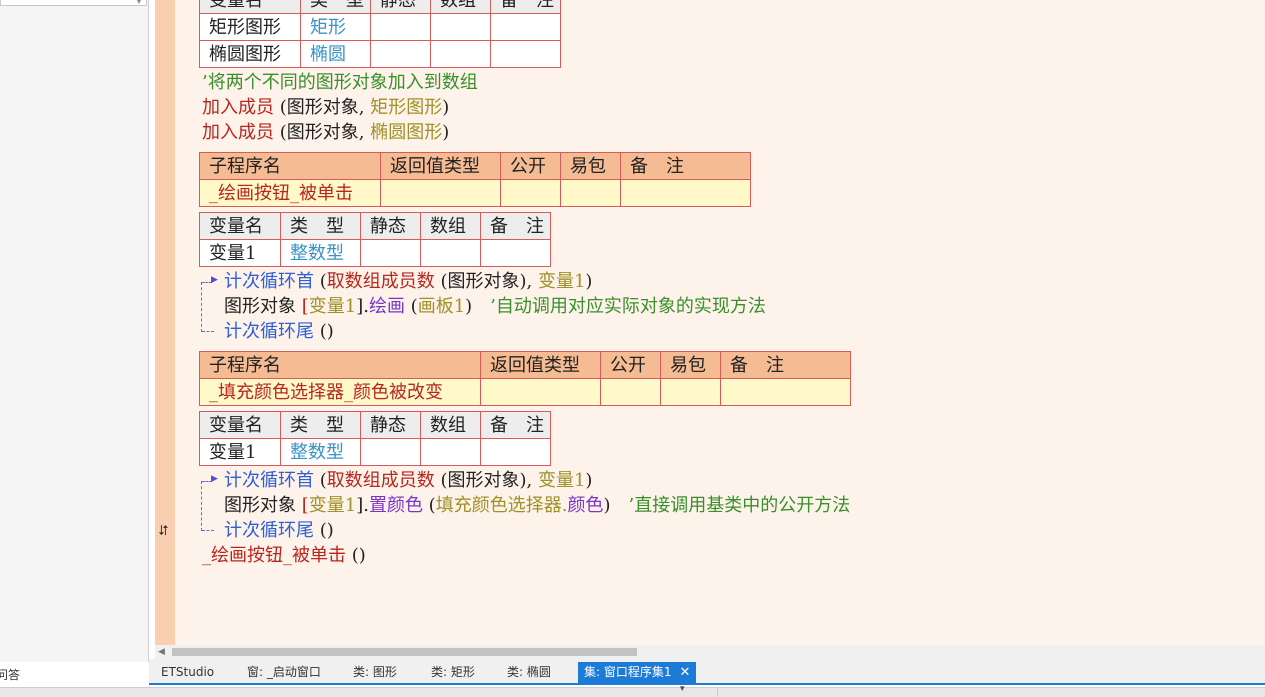  Describe the element at coordinates (238, 132) in the screenshot. I see `func-name: 加入成员` at that location.